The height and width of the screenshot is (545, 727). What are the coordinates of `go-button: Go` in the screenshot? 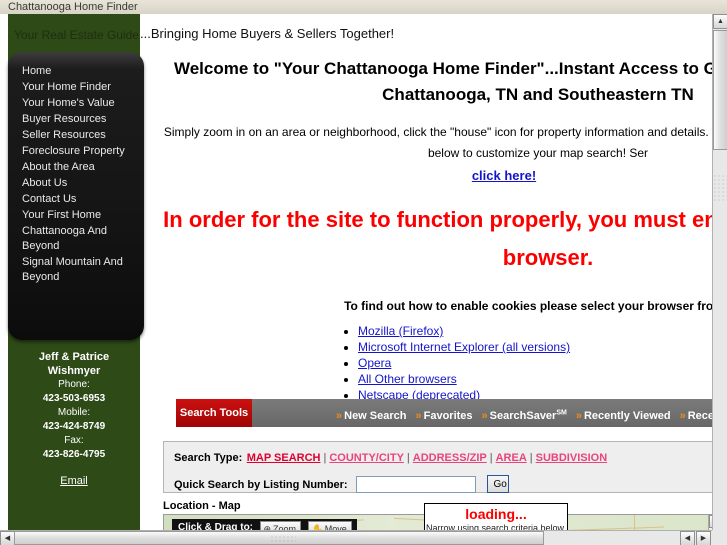 It's located at (497, 484).